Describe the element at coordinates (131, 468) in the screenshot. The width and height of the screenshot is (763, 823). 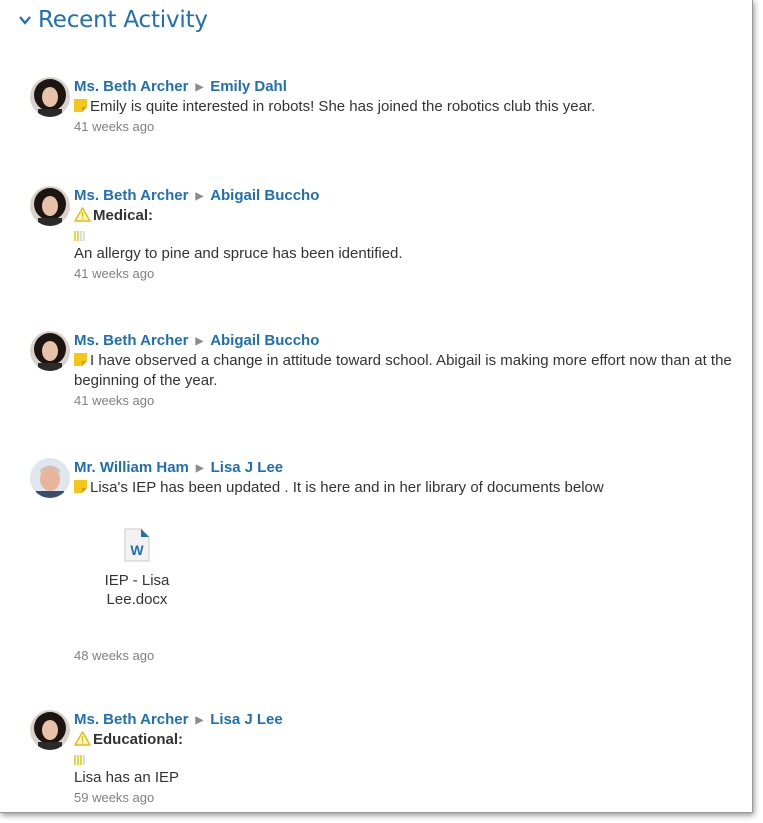
I see `author-link: Mr. William Ham` at that location.